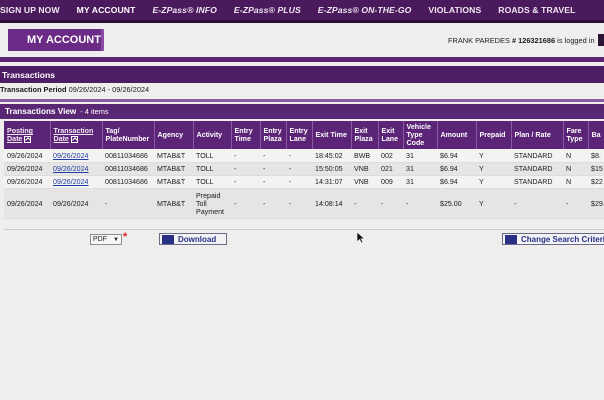 The height and width of the screenshot is (400, 604). I want to click on nav-item: MY ACCOUNT, so click(106, 10).